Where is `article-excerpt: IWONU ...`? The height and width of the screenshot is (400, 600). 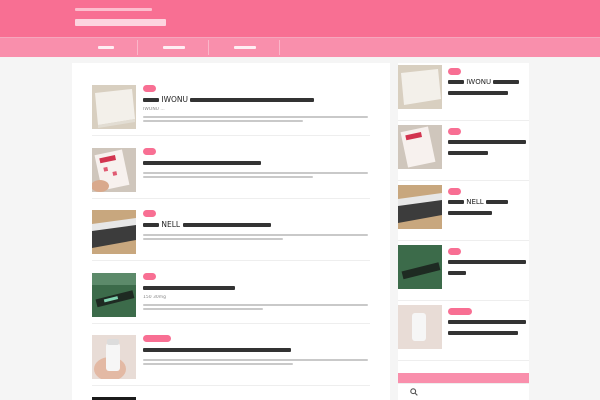
article-excerpt: IWONU ... is located at coordinates (257, 117).